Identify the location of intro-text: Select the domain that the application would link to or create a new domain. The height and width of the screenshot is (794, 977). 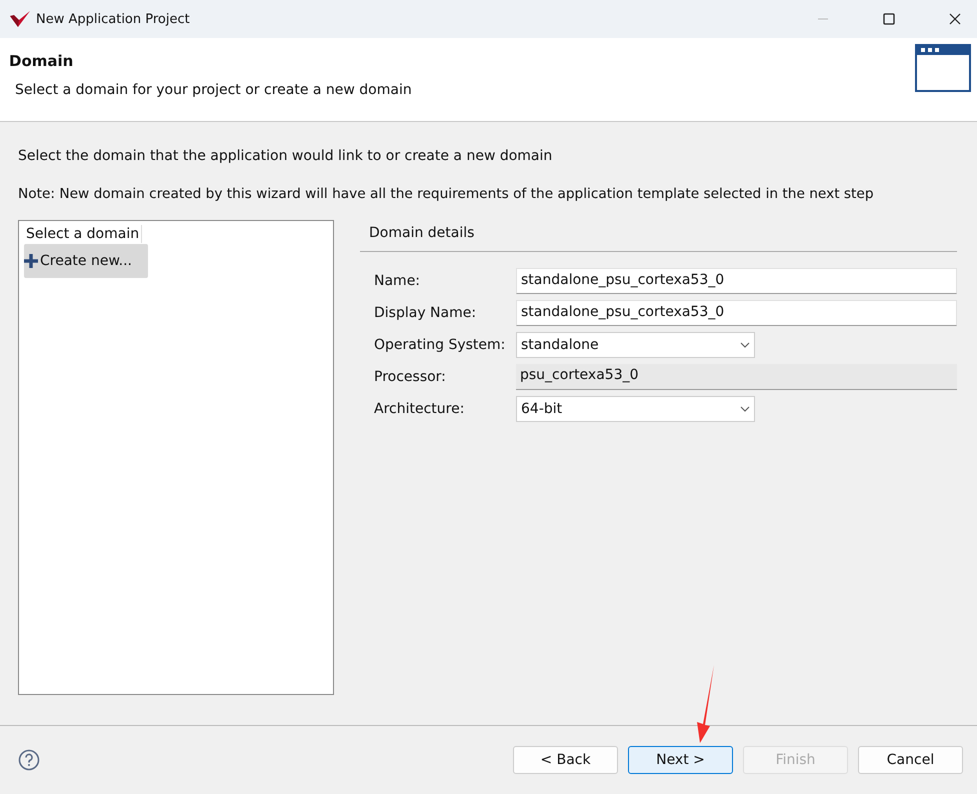
(286, 156).